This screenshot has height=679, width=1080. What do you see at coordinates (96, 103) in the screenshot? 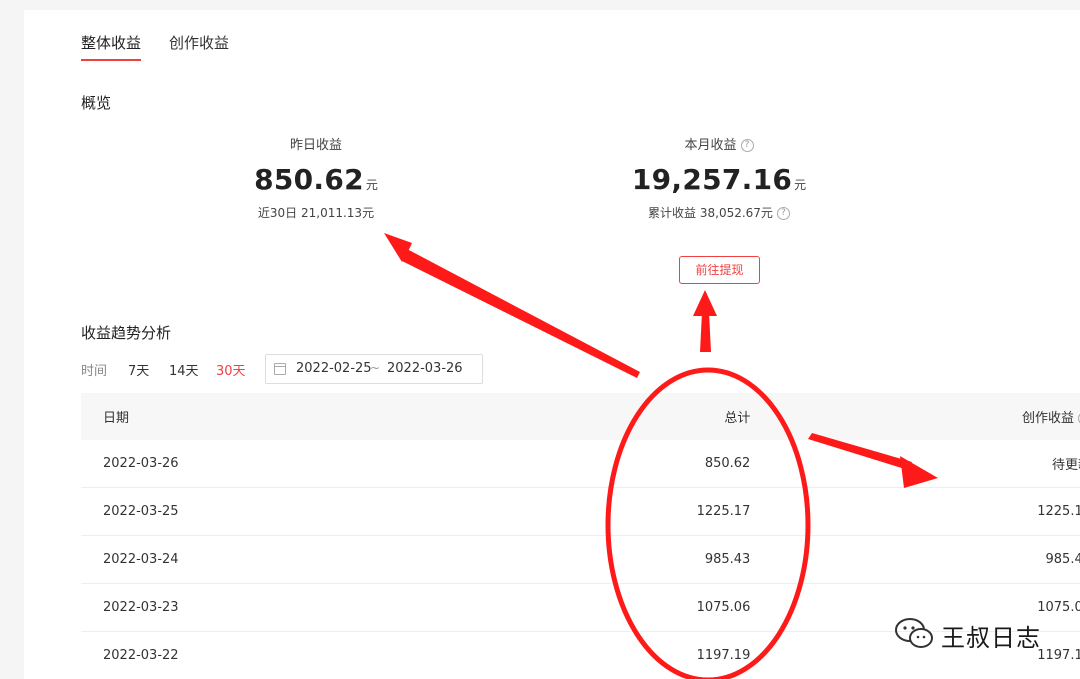
I see `overview-title: 概览` at bounding box center [96, 103].